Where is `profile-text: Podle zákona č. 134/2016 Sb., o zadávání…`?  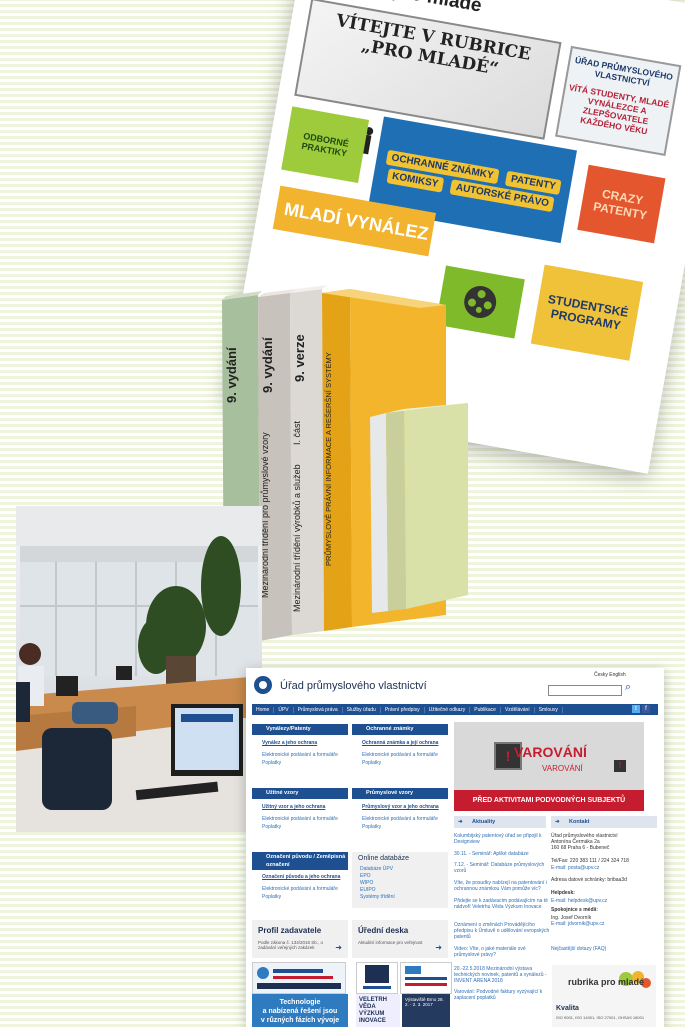
profile-text: Podle zákona č. 134/2016 Sb., o zadávání… is located at coordinates (291, 945).